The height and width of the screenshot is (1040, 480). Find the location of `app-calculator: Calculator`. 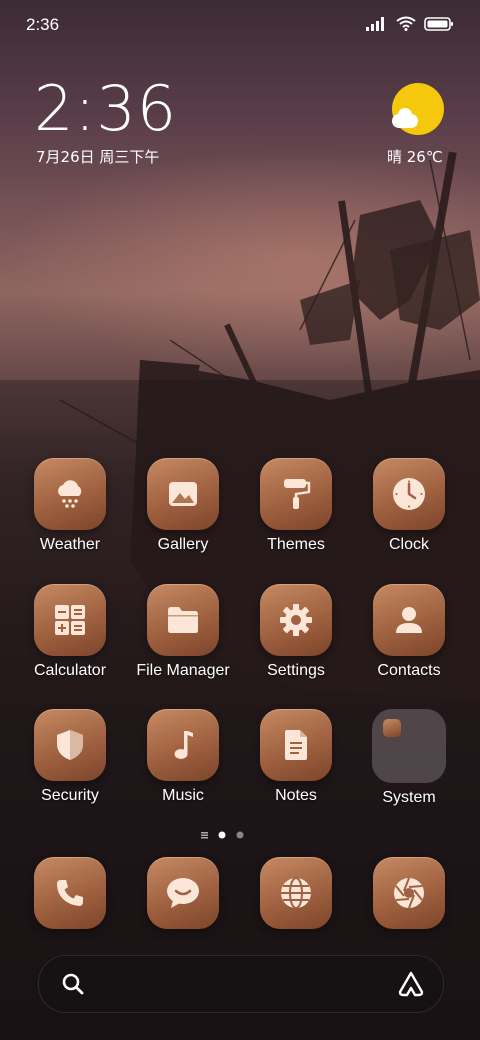

app-calculator: Calculator is located at coordinates (70, 632).